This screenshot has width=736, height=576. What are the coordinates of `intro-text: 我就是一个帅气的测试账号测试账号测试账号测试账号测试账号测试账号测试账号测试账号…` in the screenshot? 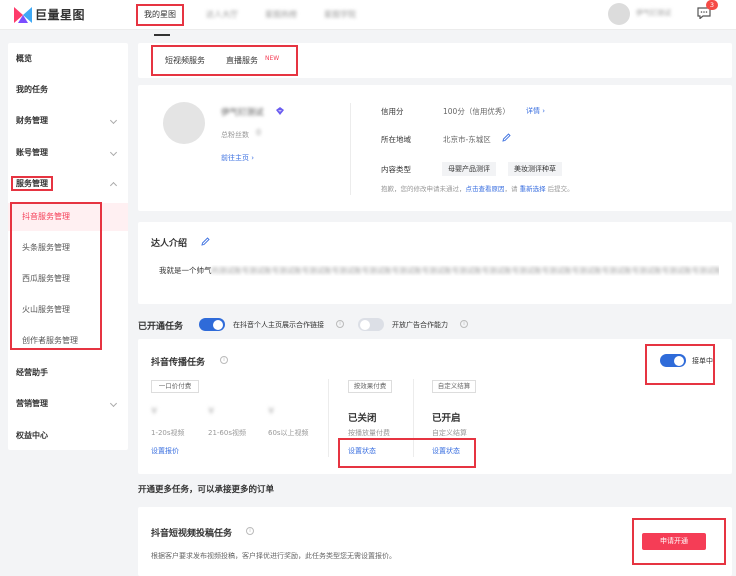 It's located at (439, 270).